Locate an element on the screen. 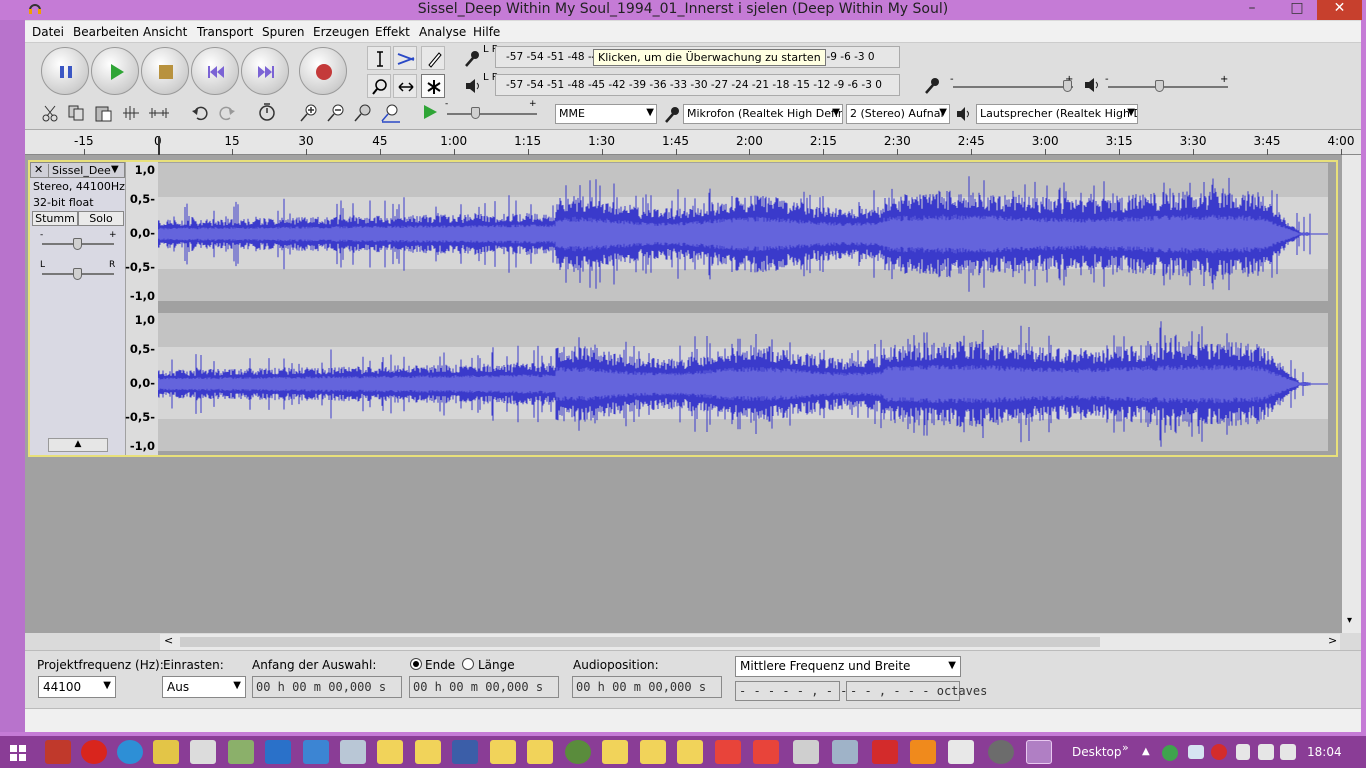 The width and height of the screenshot is (1366, 768). tray-volume-icon is located at coordinates (1288, 752).